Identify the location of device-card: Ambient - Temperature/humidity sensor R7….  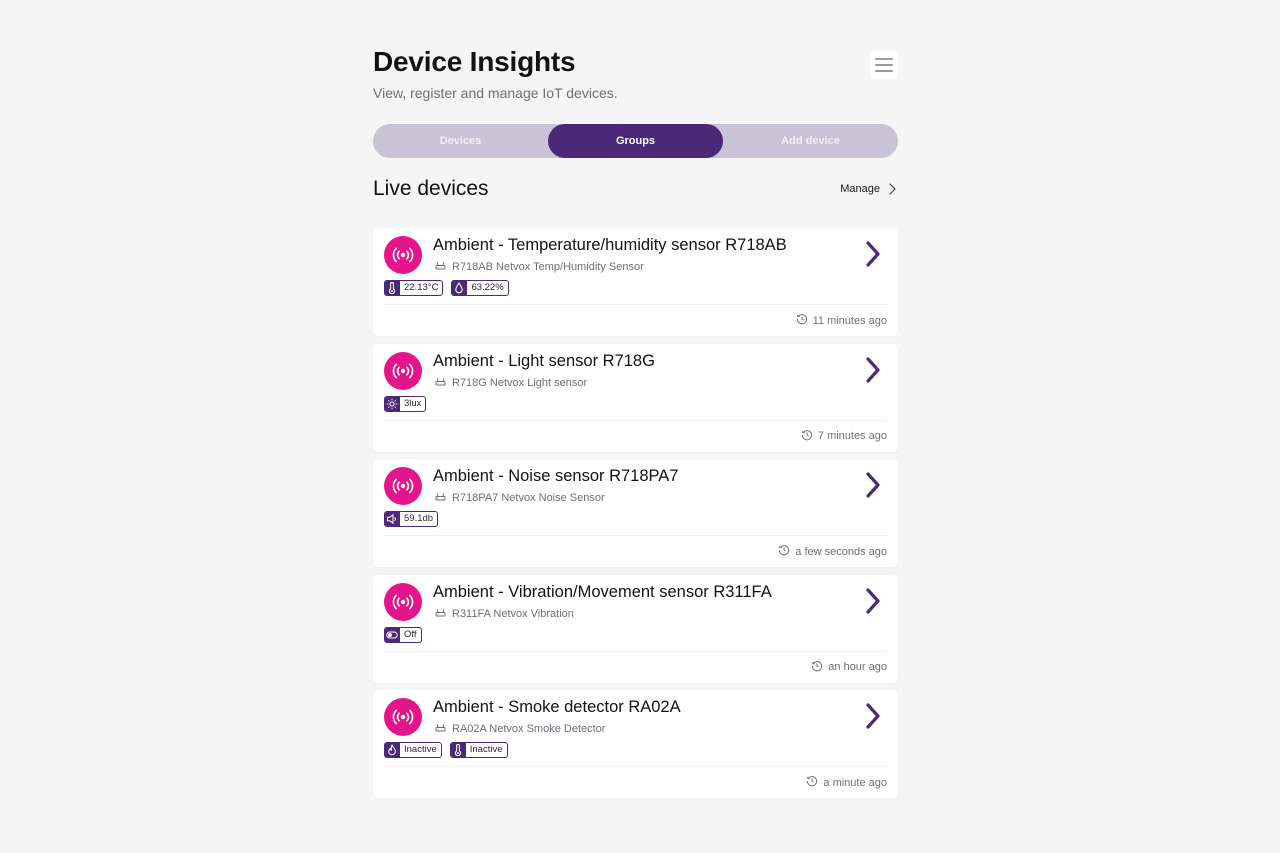
(635, 282).